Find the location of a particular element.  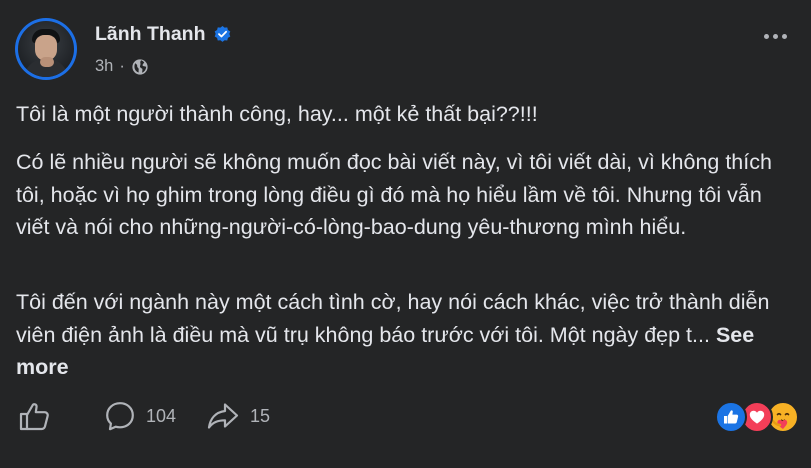

like-button is located at coordinates (35, 416).